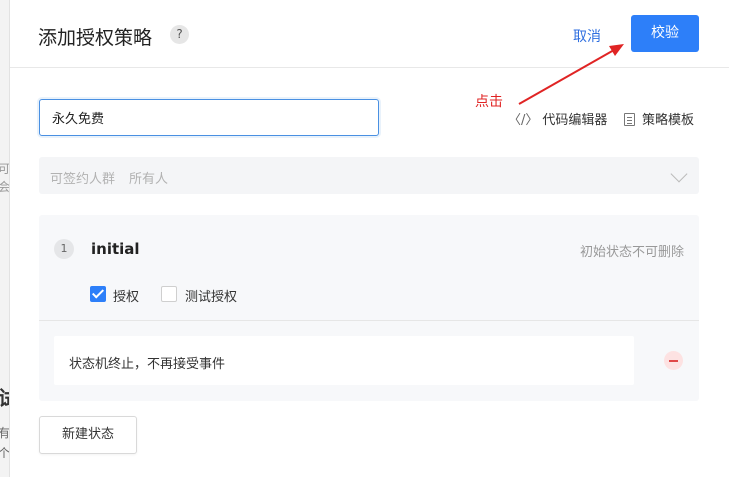 The height and width of the screenshot is (477, 729). I want to click on background-page: 可 会 试 有 个, so click(5, 238).